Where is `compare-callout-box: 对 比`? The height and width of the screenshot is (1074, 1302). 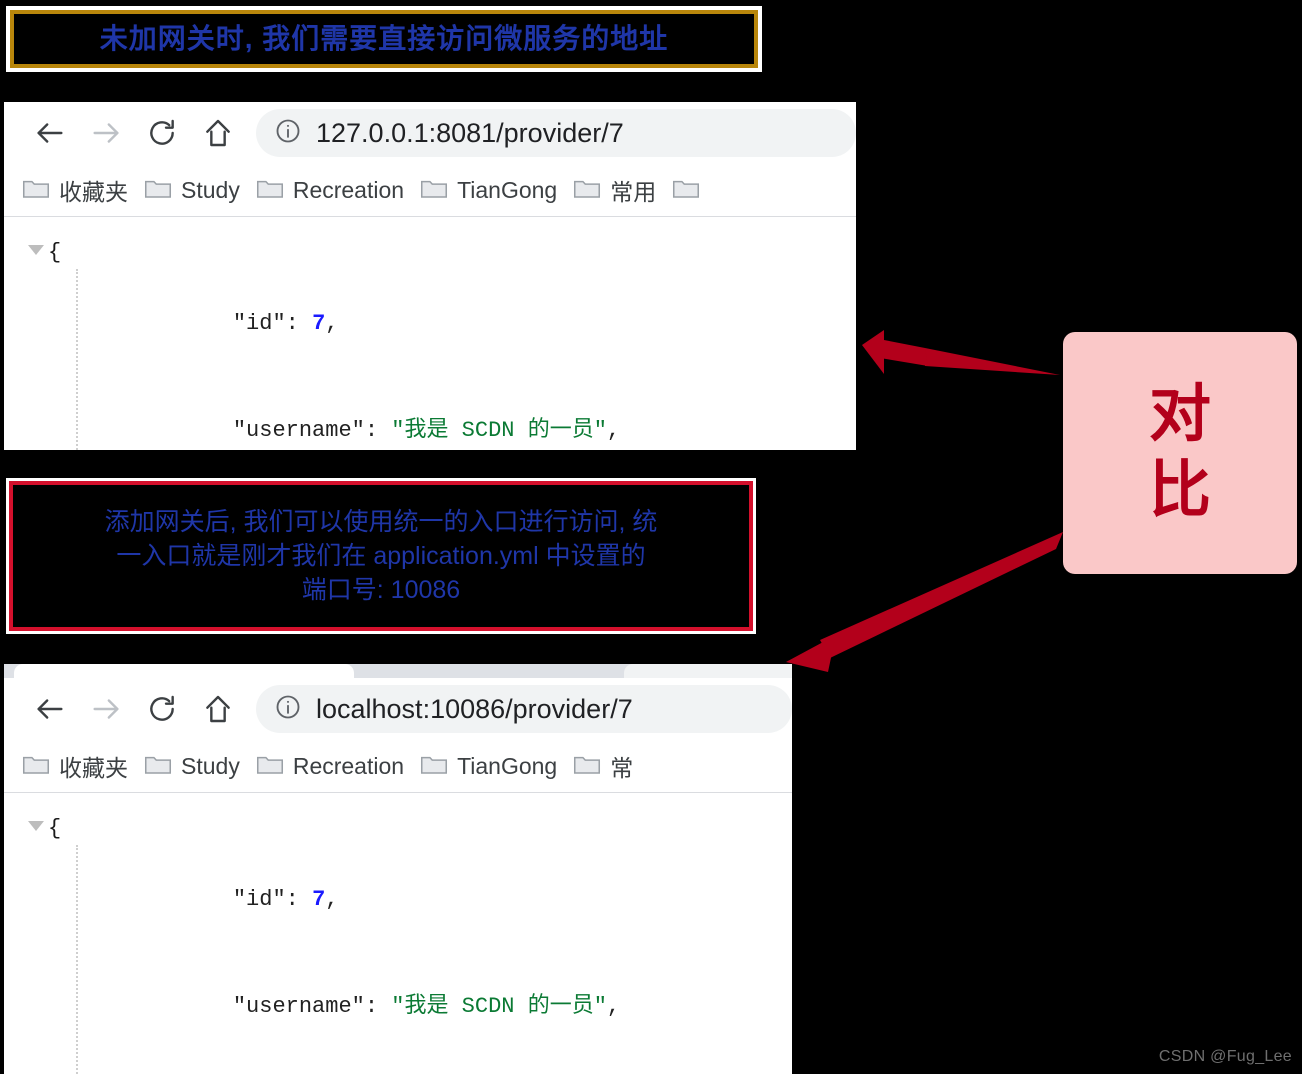 compare-callout-box: 对 比 is located at coordinates (1180, 453).